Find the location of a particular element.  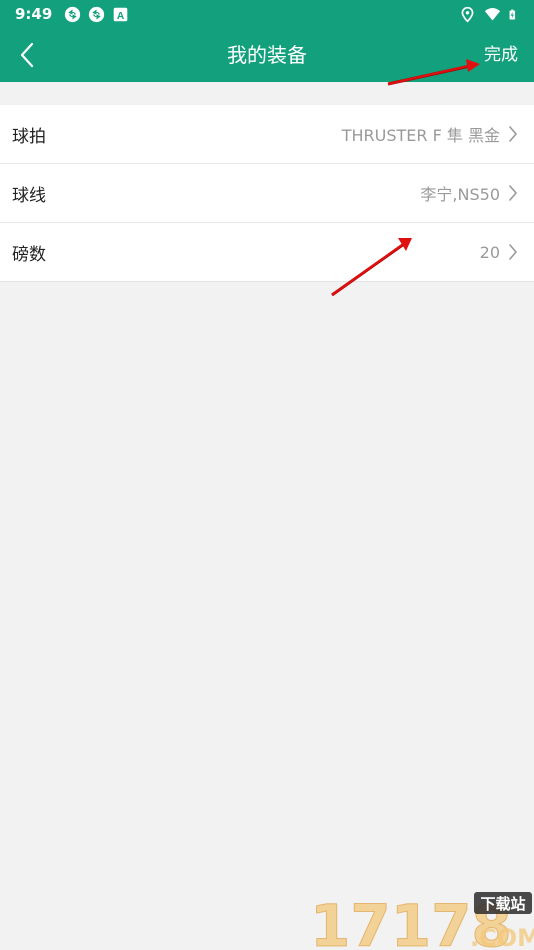

app-bar: 我的装备 完成 is located at coordinates (267, 55).